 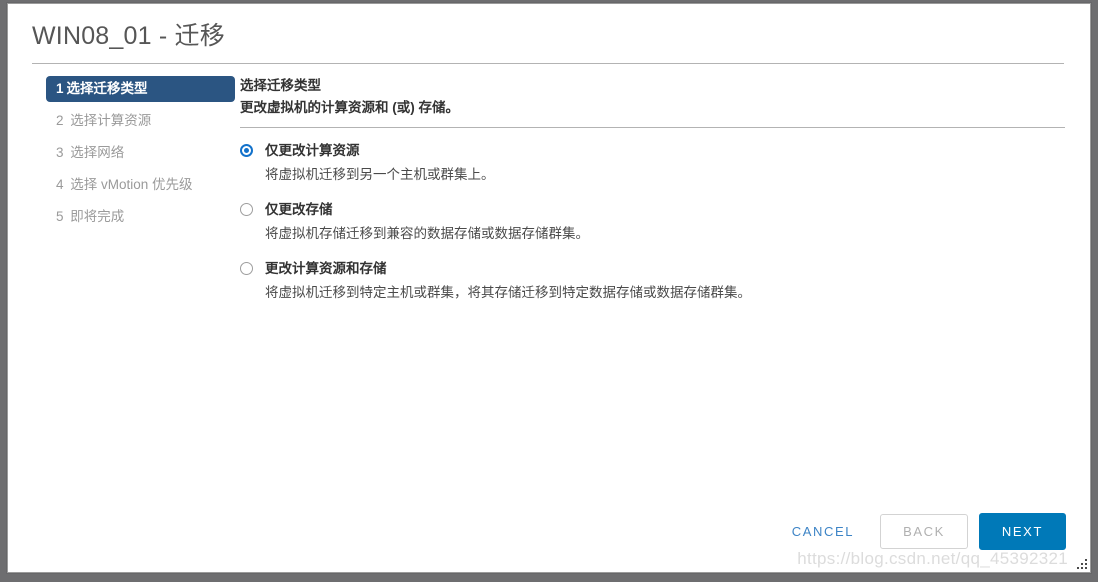 I want to click on wizard-step-3-label: 选择网络, so click(x=97, y=152).